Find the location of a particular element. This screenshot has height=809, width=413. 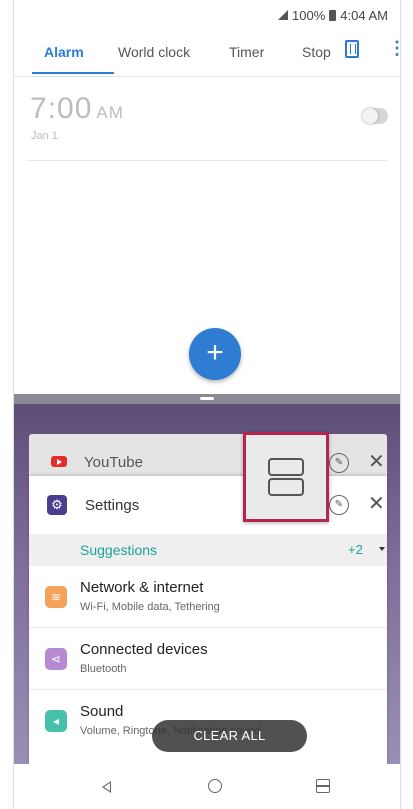

more-options-icon: ⋮ is located at coordinates (397, 48).